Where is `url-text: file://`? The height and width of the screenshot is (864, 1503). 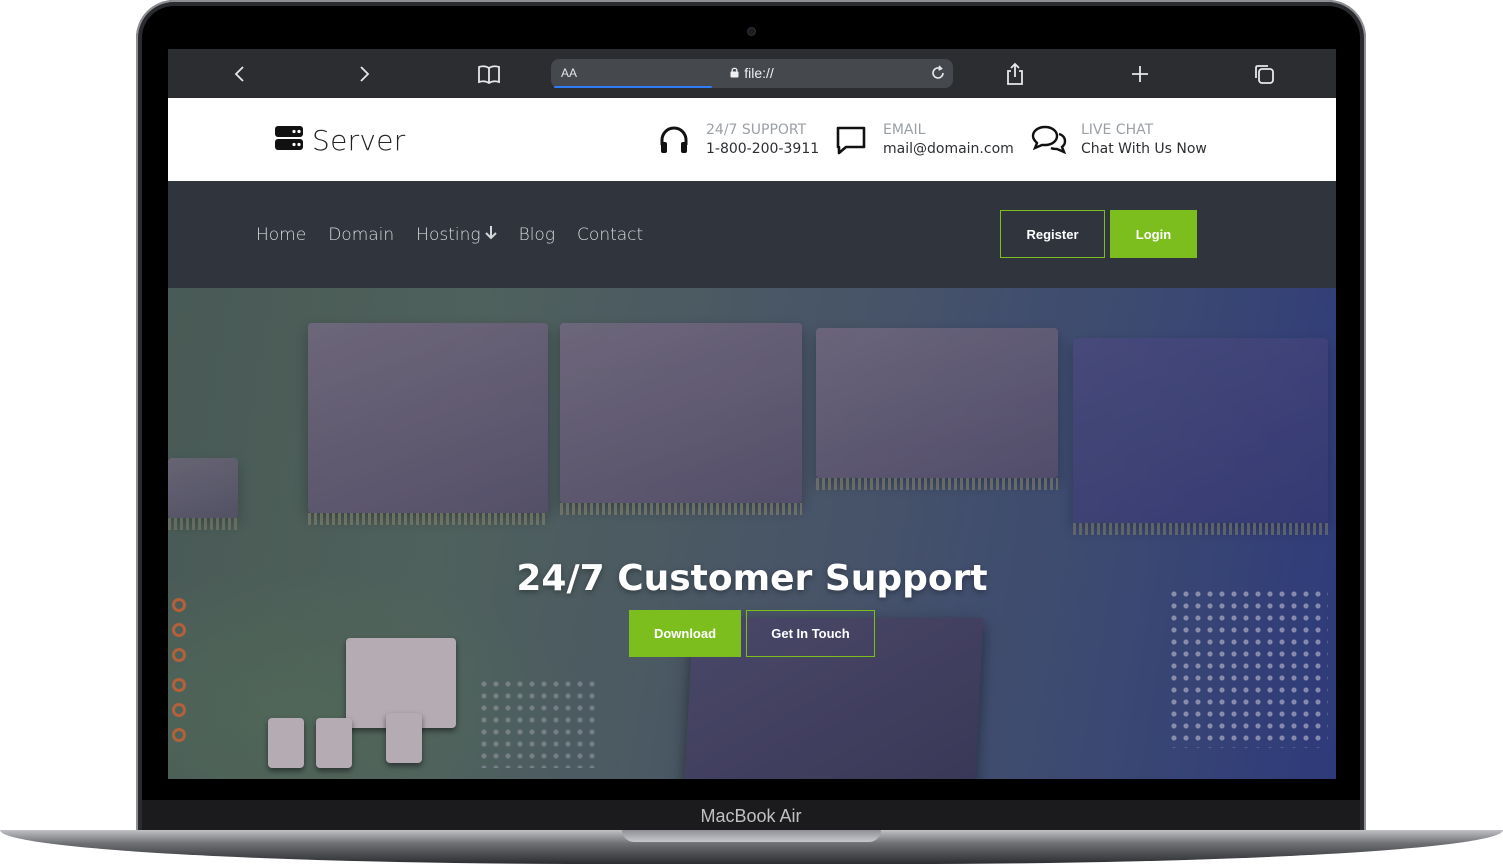 url-text: file:// is located at coordinates (752, 73).